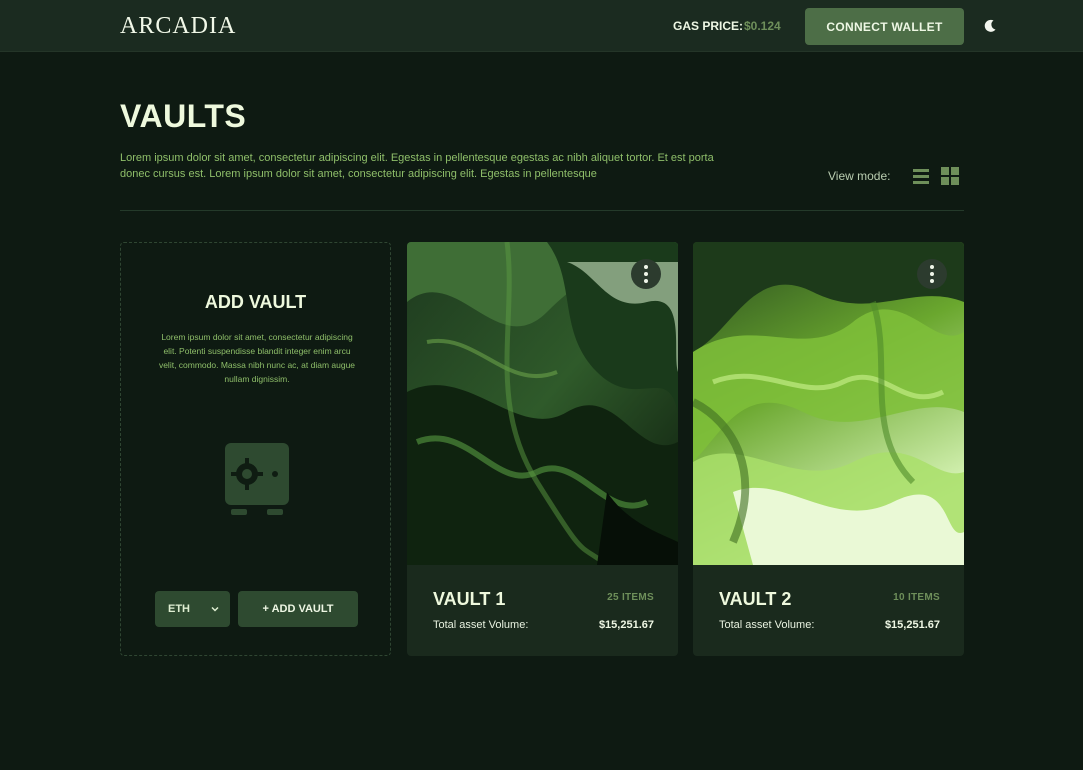  I want to click on currency-value: ETH, so click(179, 609).